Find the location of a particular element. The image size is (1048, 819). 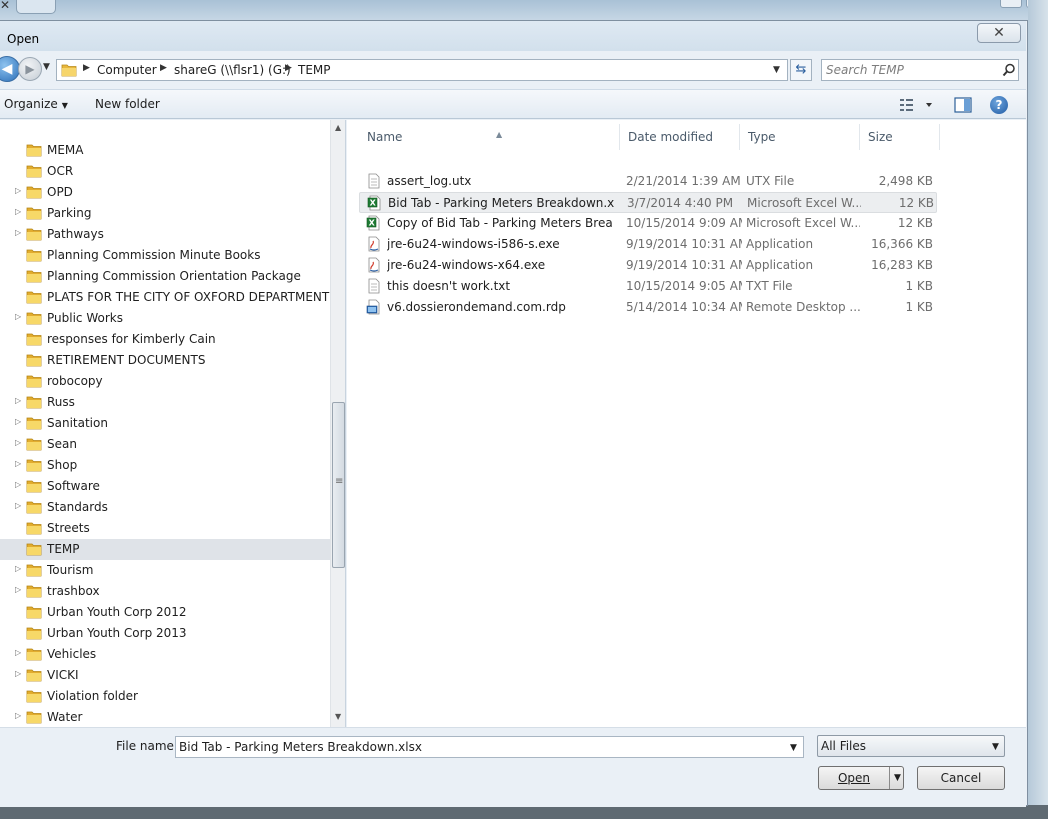

taskbar-strip is located at coordinates (524, 812).